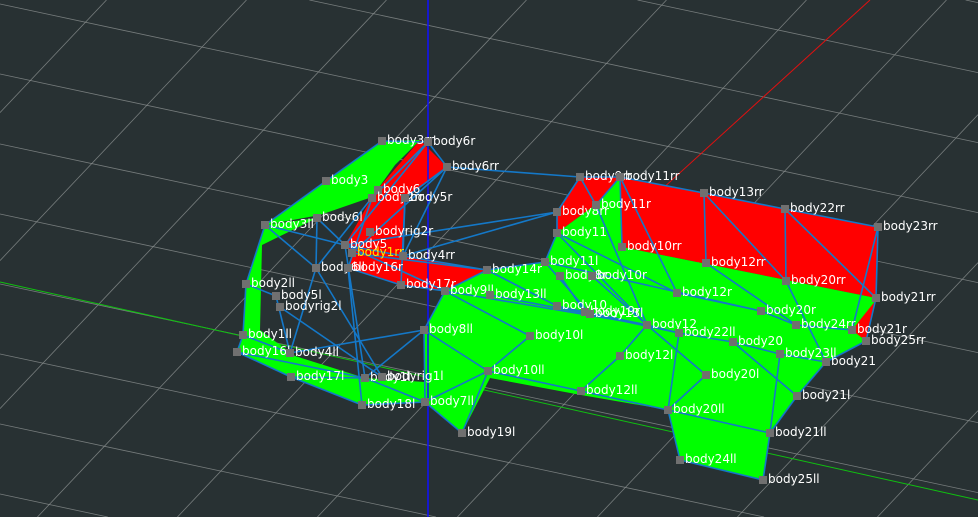  Describe the element at coordinates (706, 459) in the screenshot. I see `node-body24ll: body24ll` at that location.